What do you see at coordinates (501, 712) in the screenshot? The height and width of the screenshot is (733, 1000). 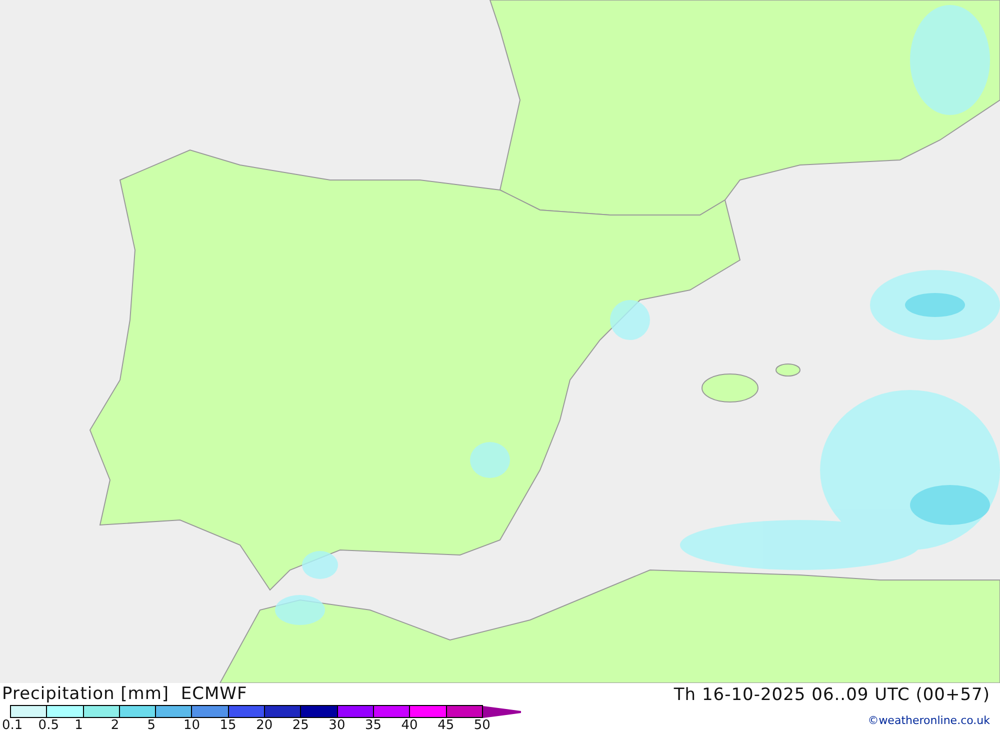 I see `legend-arrow-icon` at bounding box center [501, 712].